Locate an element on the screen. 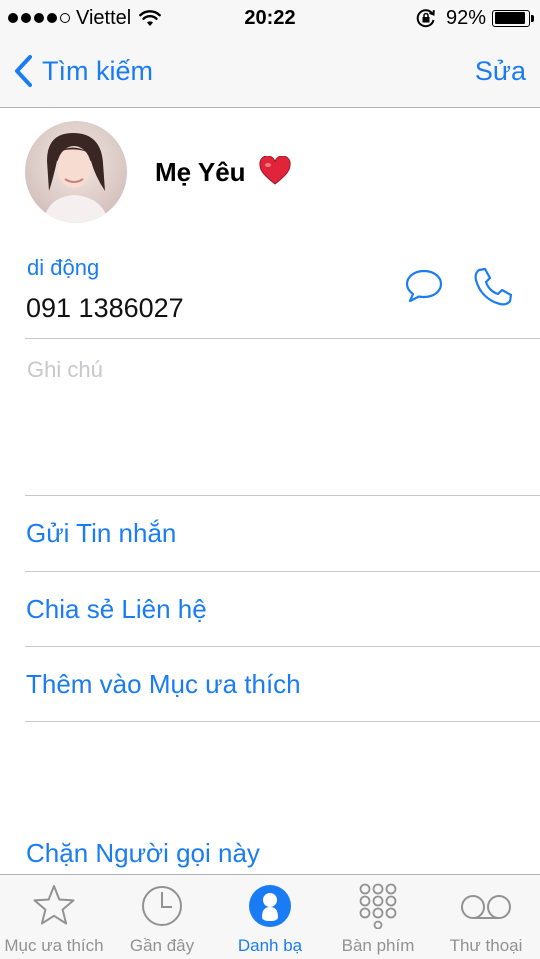 This screenshot has width=540, height=959. tab-recents-label: Gần đây is located at coordinates (162, 945).